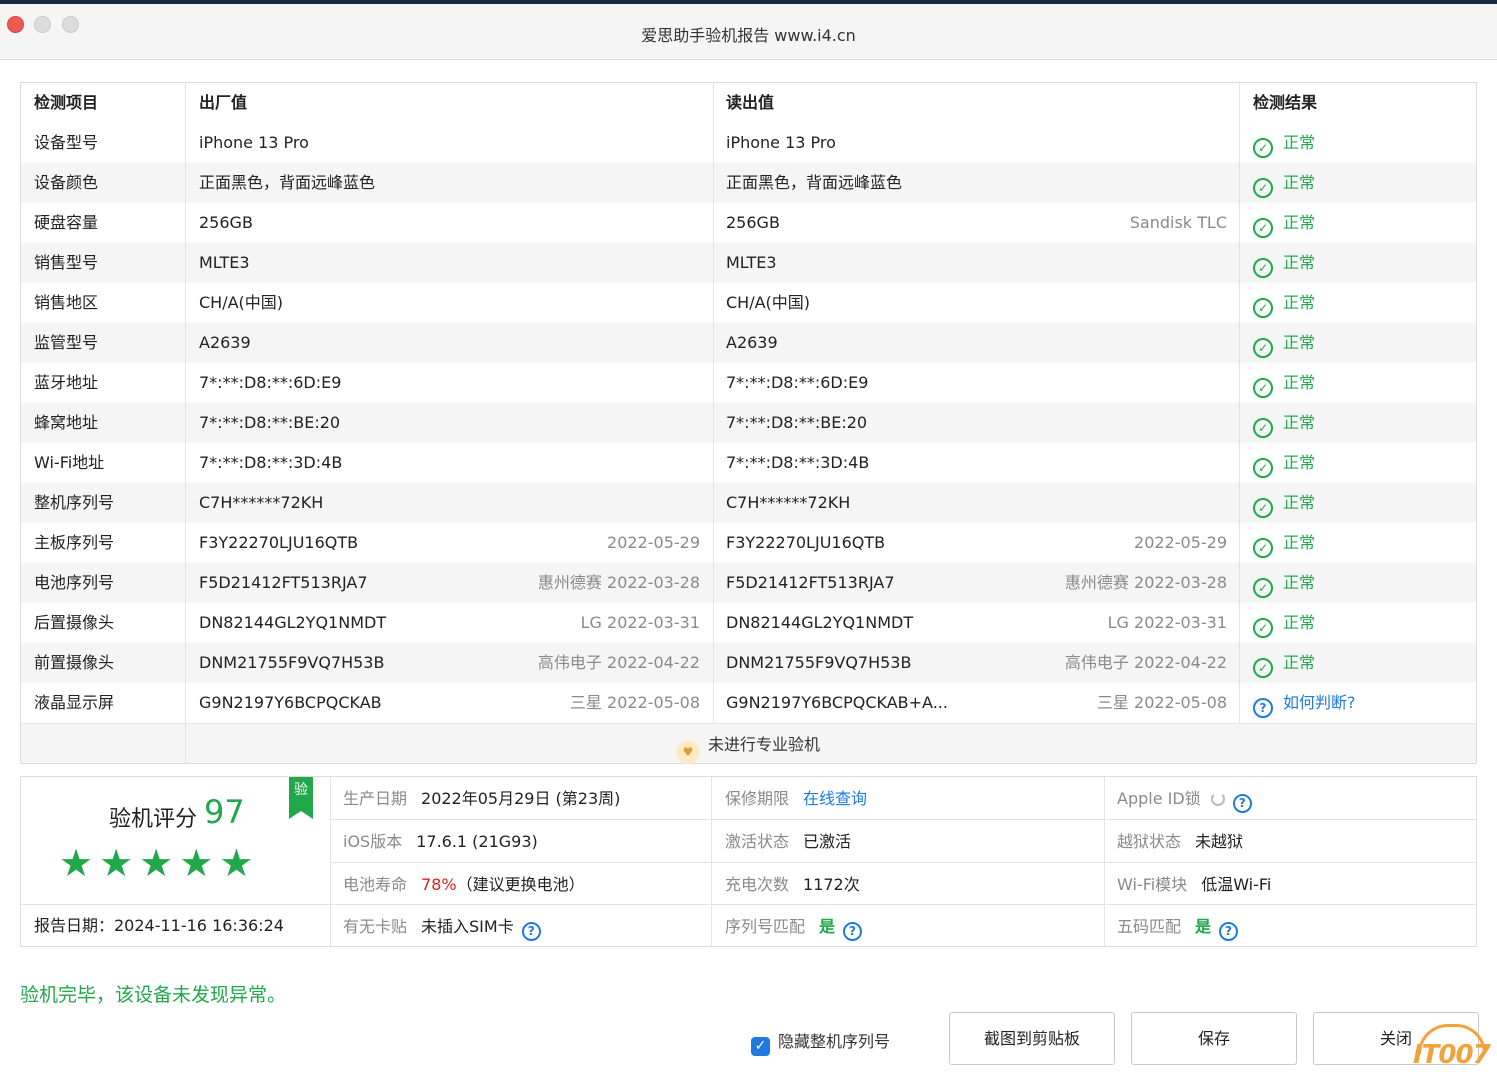 The image size is (1497, 1080). Describe the element at coordinates (1319, 702) in the screenshot. I see `row-result-text: 如何判断?` at that location.